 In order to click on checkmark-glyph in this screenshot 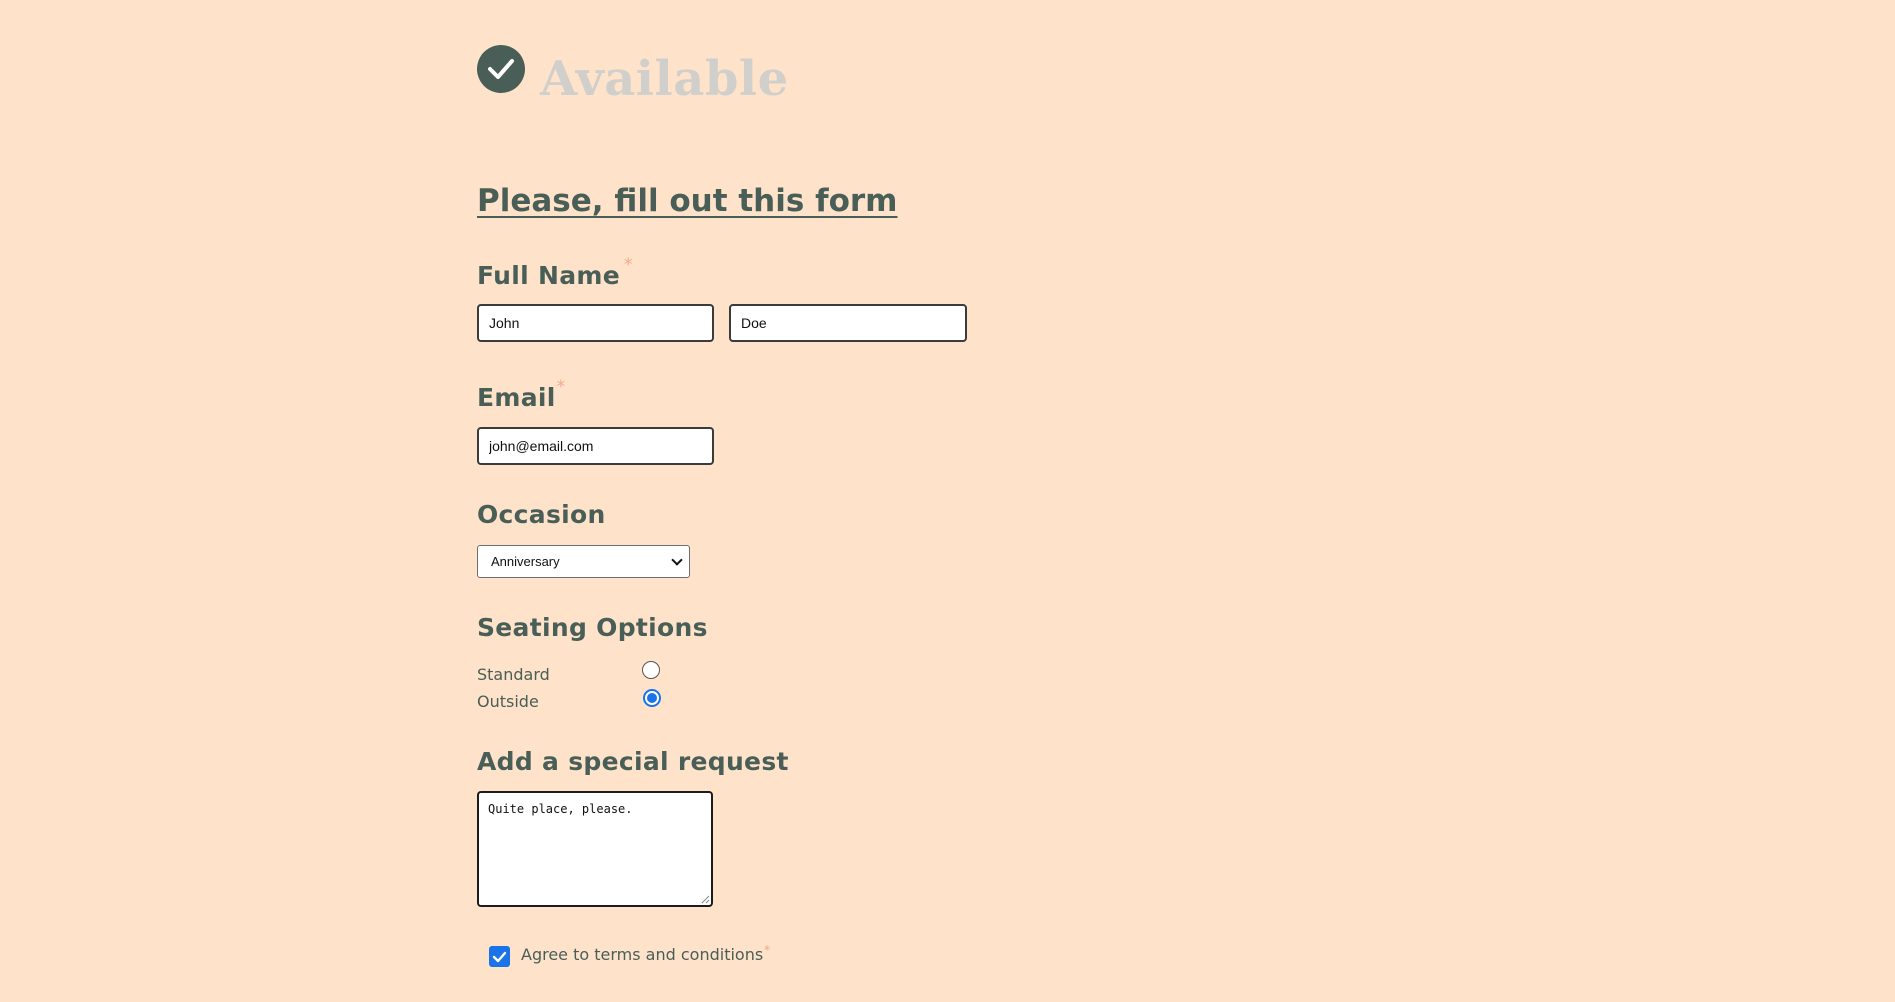, I will do `click(501, 69)`.